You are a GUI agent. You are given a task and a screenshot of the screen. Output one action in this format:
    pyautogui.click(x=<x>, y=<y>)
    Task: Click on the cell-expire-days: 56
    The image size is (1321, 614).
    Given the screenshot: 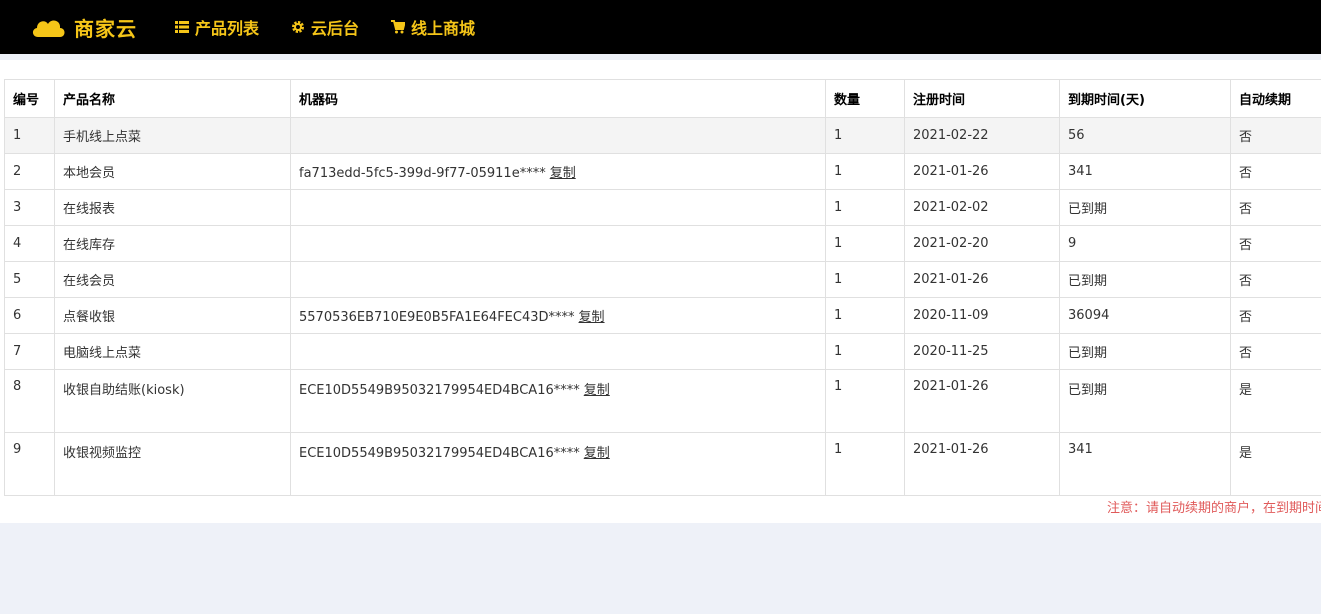 What is the action you would take?
    pyautogui.click(x=1145, y=135)
    